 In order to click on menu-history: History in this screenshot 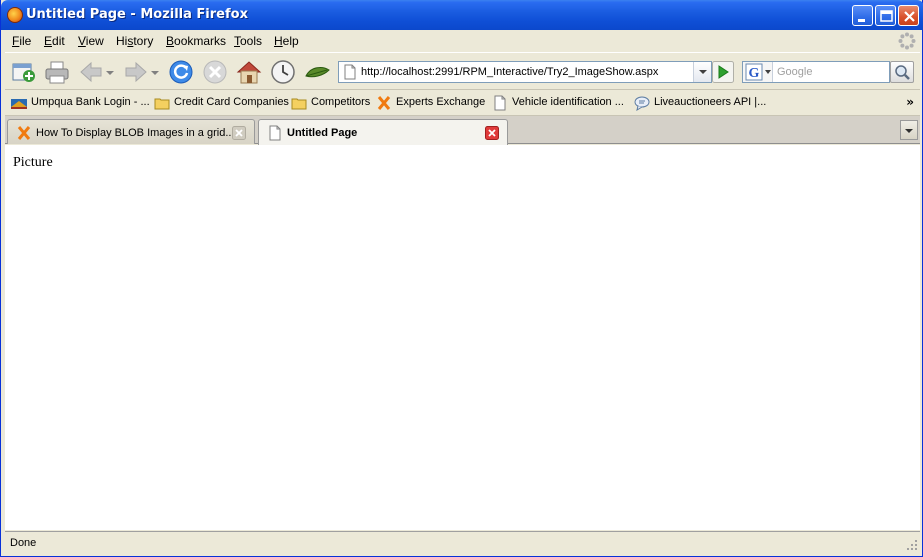, I will do `click(134, 41)`.